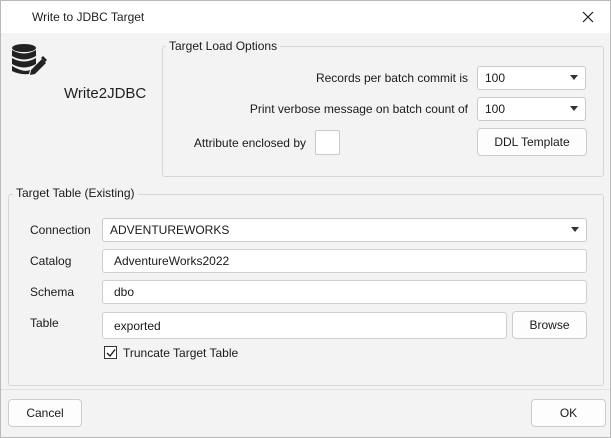  Describe the element at coordinates (45, 413) in the screenshot. I see `cancel-button: Cancel` at that location.